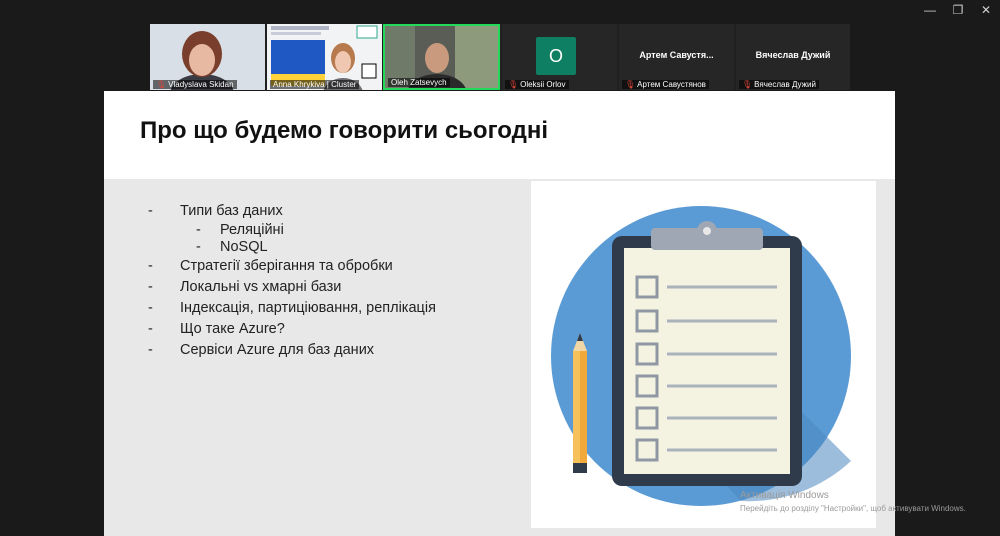  I want to click on minimize-button: —, so click(930, 10).